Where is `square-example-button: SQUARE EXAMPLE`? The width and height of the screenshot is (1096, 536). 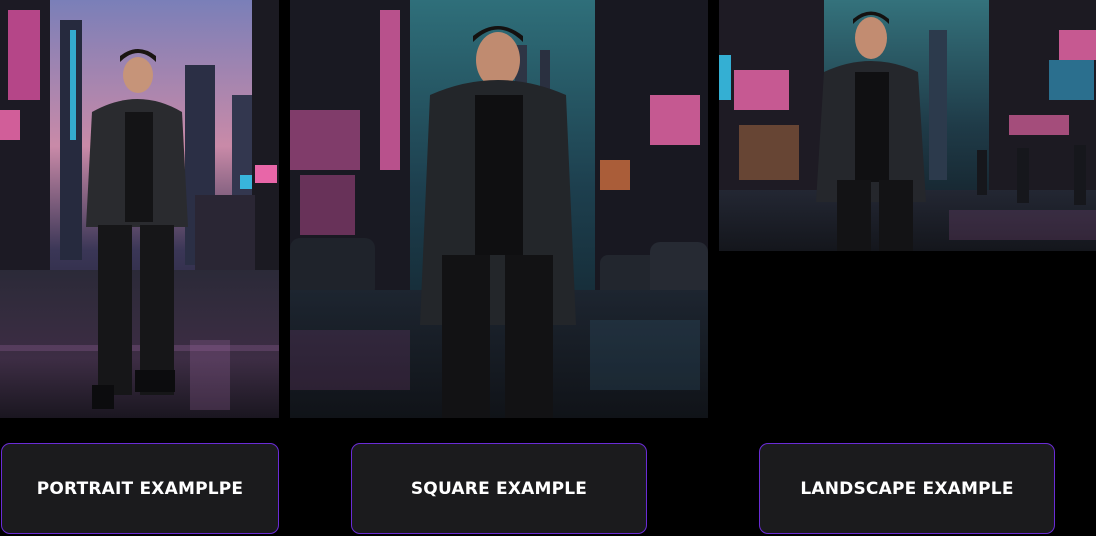
square-example-button: SQUARE EXAMPLE is located at coordinates (499, 488).